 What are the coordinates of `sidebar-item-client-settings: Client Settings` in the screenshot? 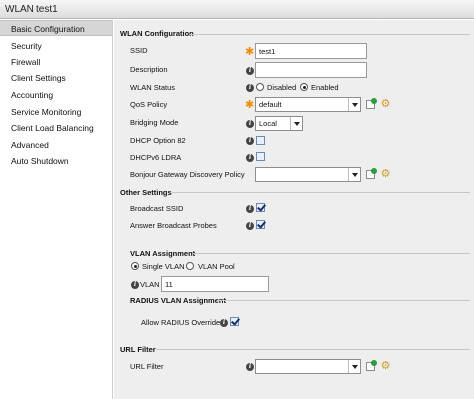 It's located at (56, 78).